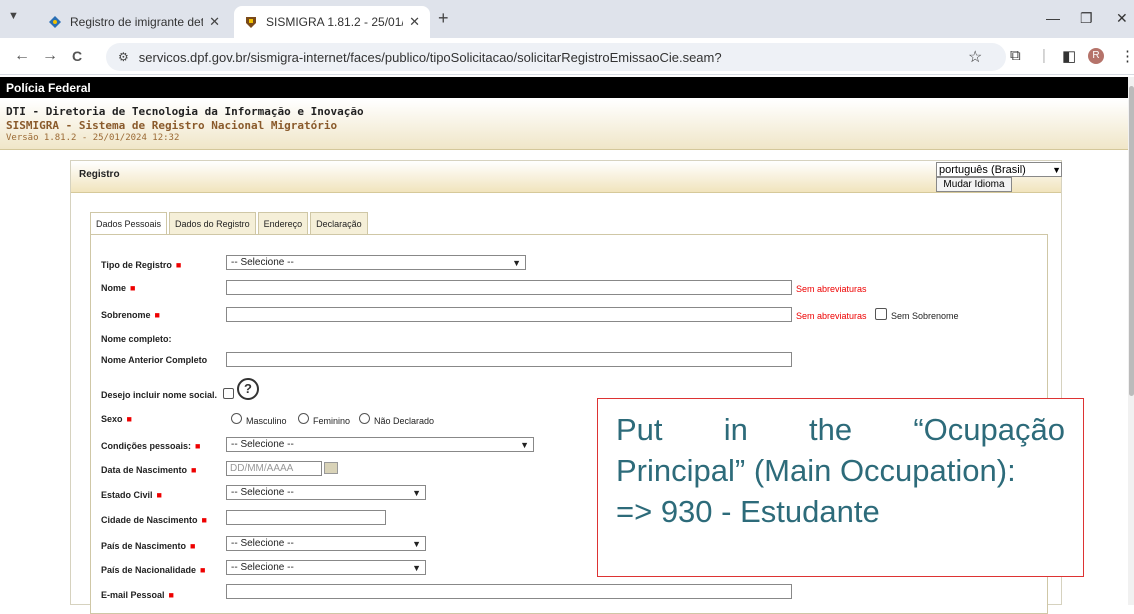  Describe the element at coordinates (283, 223) in the screenshot. I see `tab-endereco: Endereço` at that location.